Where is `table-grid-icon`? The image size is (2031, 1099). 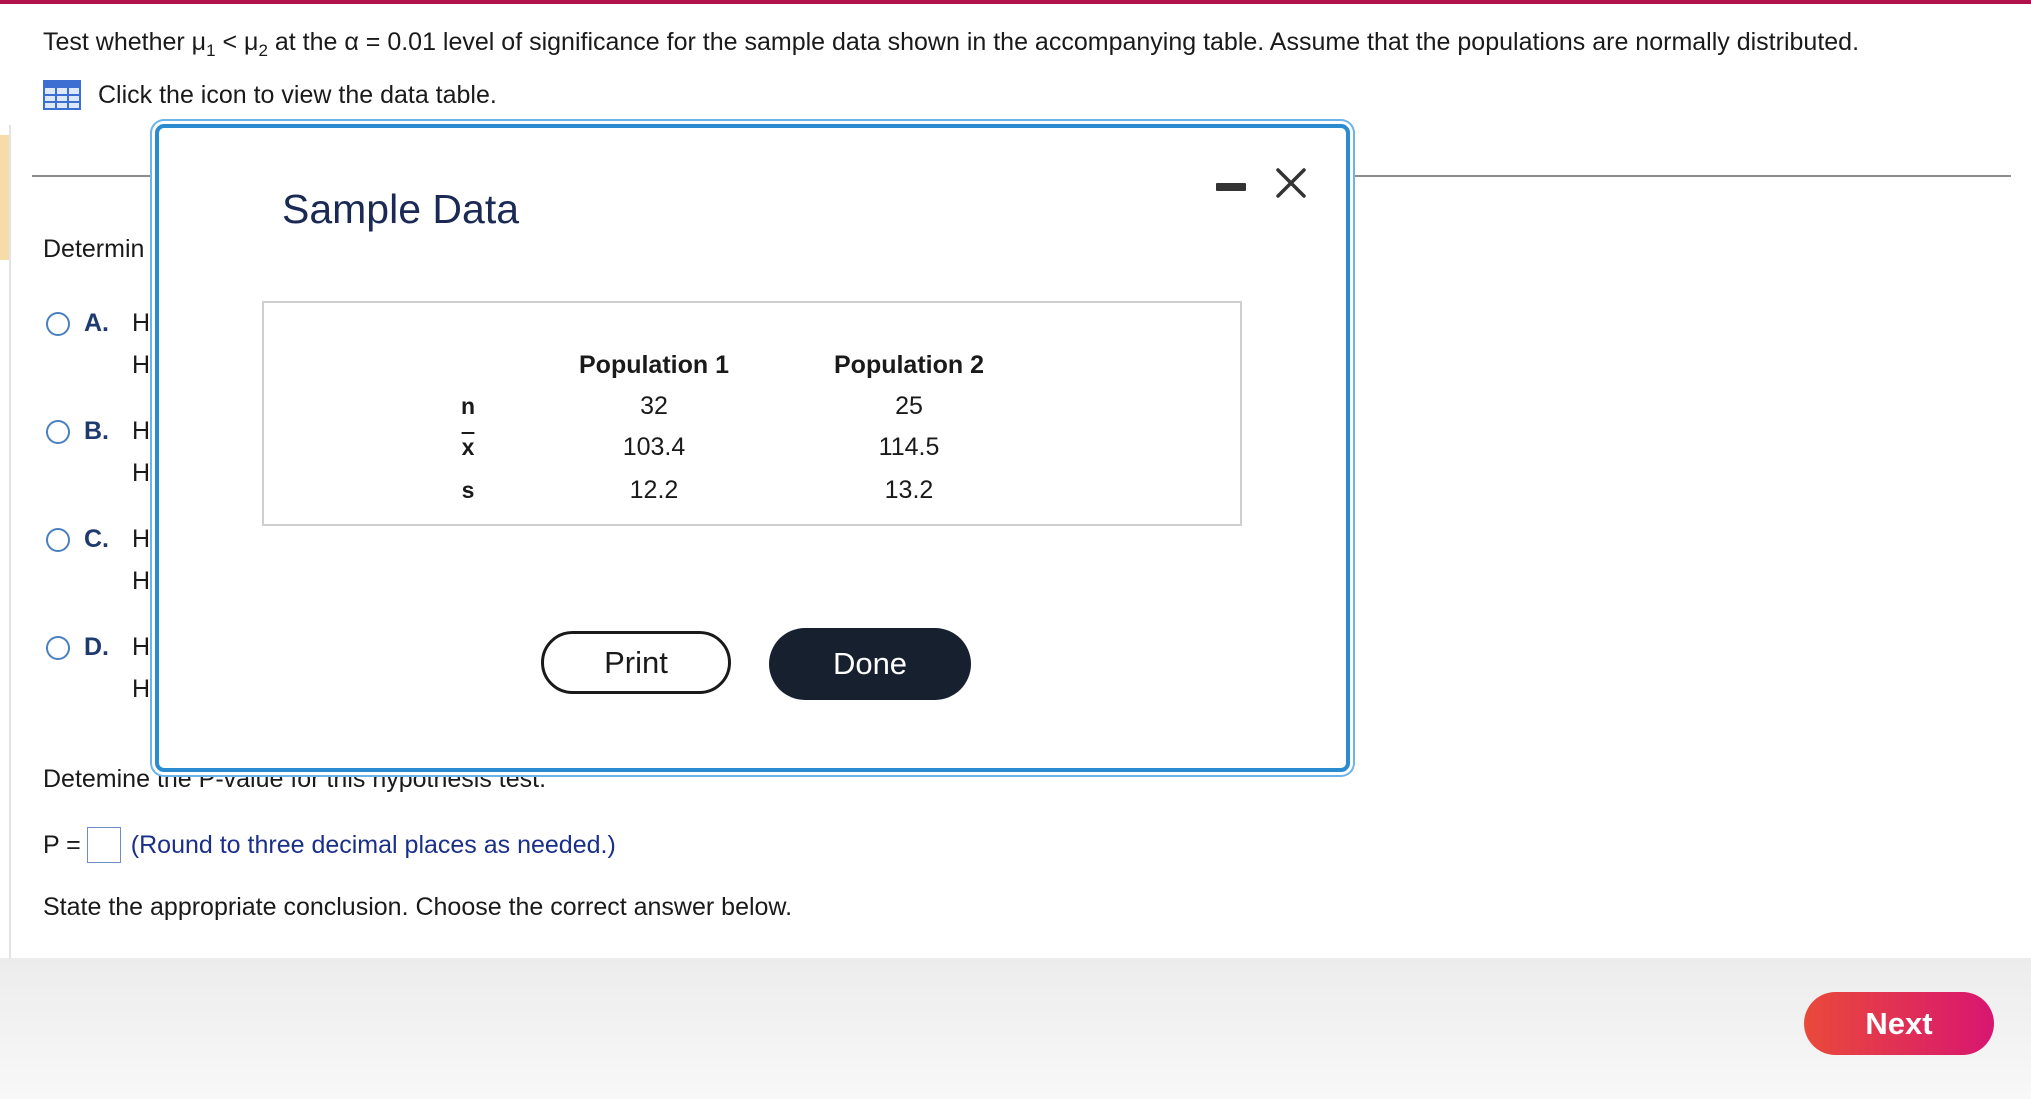
table-grid-icon is located at coordinates (62, 95).